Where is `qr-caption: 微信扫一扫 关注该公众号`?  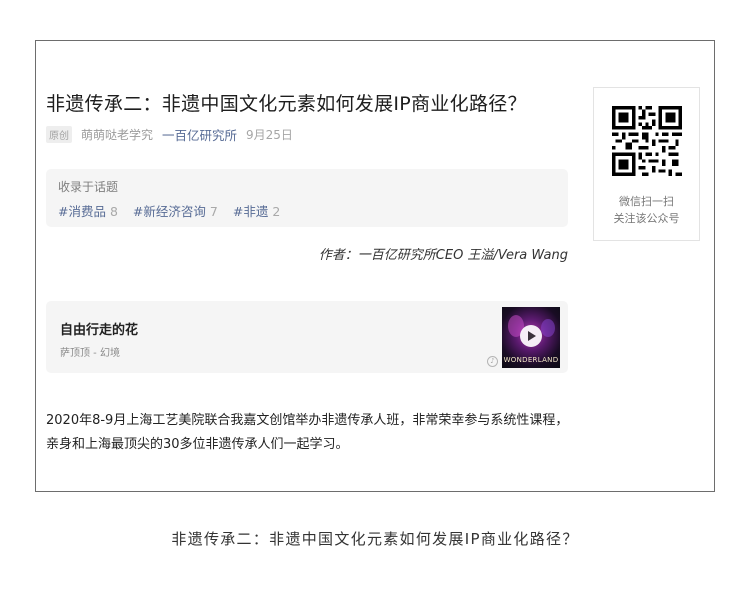 qr-caption: 微信扫一扫 关注该公众号 is located at coordinates (646, 210).